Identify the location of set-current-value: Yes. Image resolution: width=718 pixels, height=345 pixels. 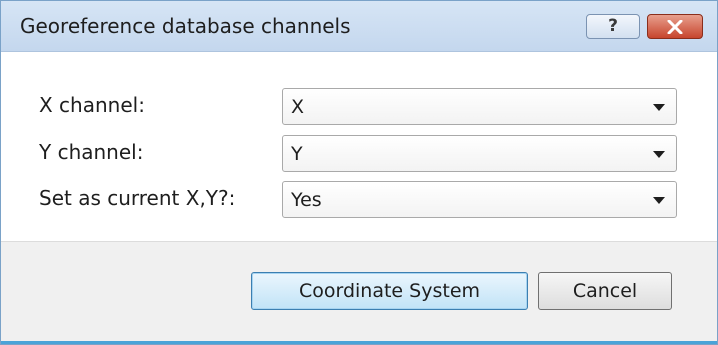
(306, 200).